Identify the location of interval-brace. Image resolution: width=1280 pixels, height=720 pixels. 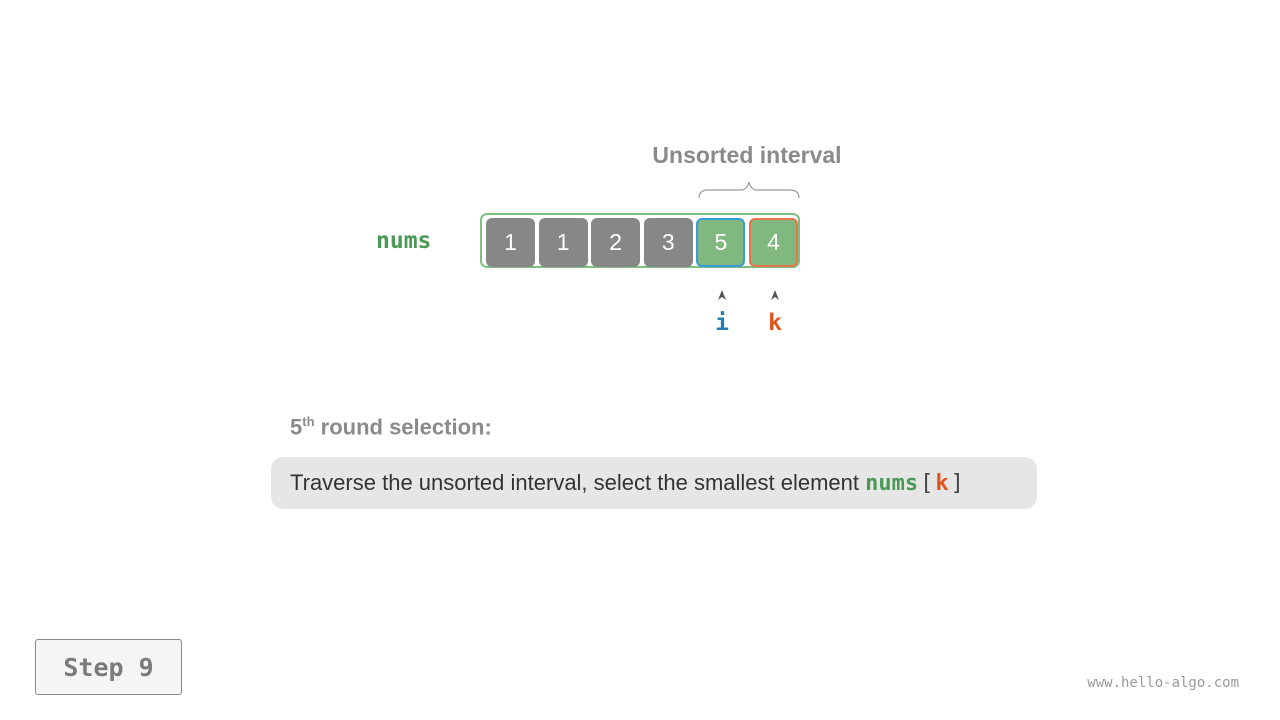
(749, 190).